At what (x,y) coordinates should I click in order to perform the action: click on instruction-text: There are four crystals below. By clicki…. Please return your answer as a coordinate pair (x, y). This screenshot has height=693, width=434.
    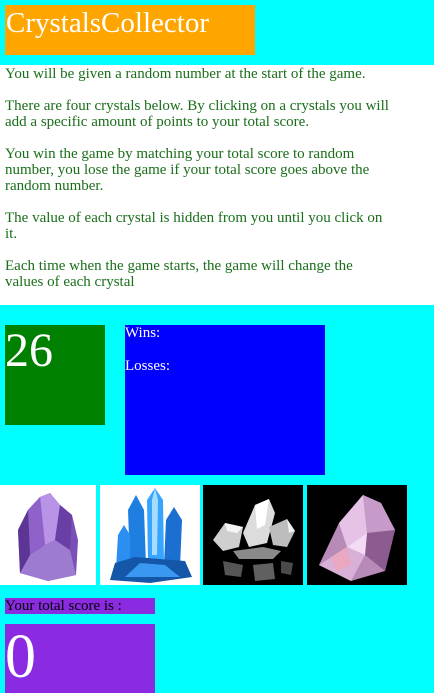
    Looking at the image, I should click on (197, 114).